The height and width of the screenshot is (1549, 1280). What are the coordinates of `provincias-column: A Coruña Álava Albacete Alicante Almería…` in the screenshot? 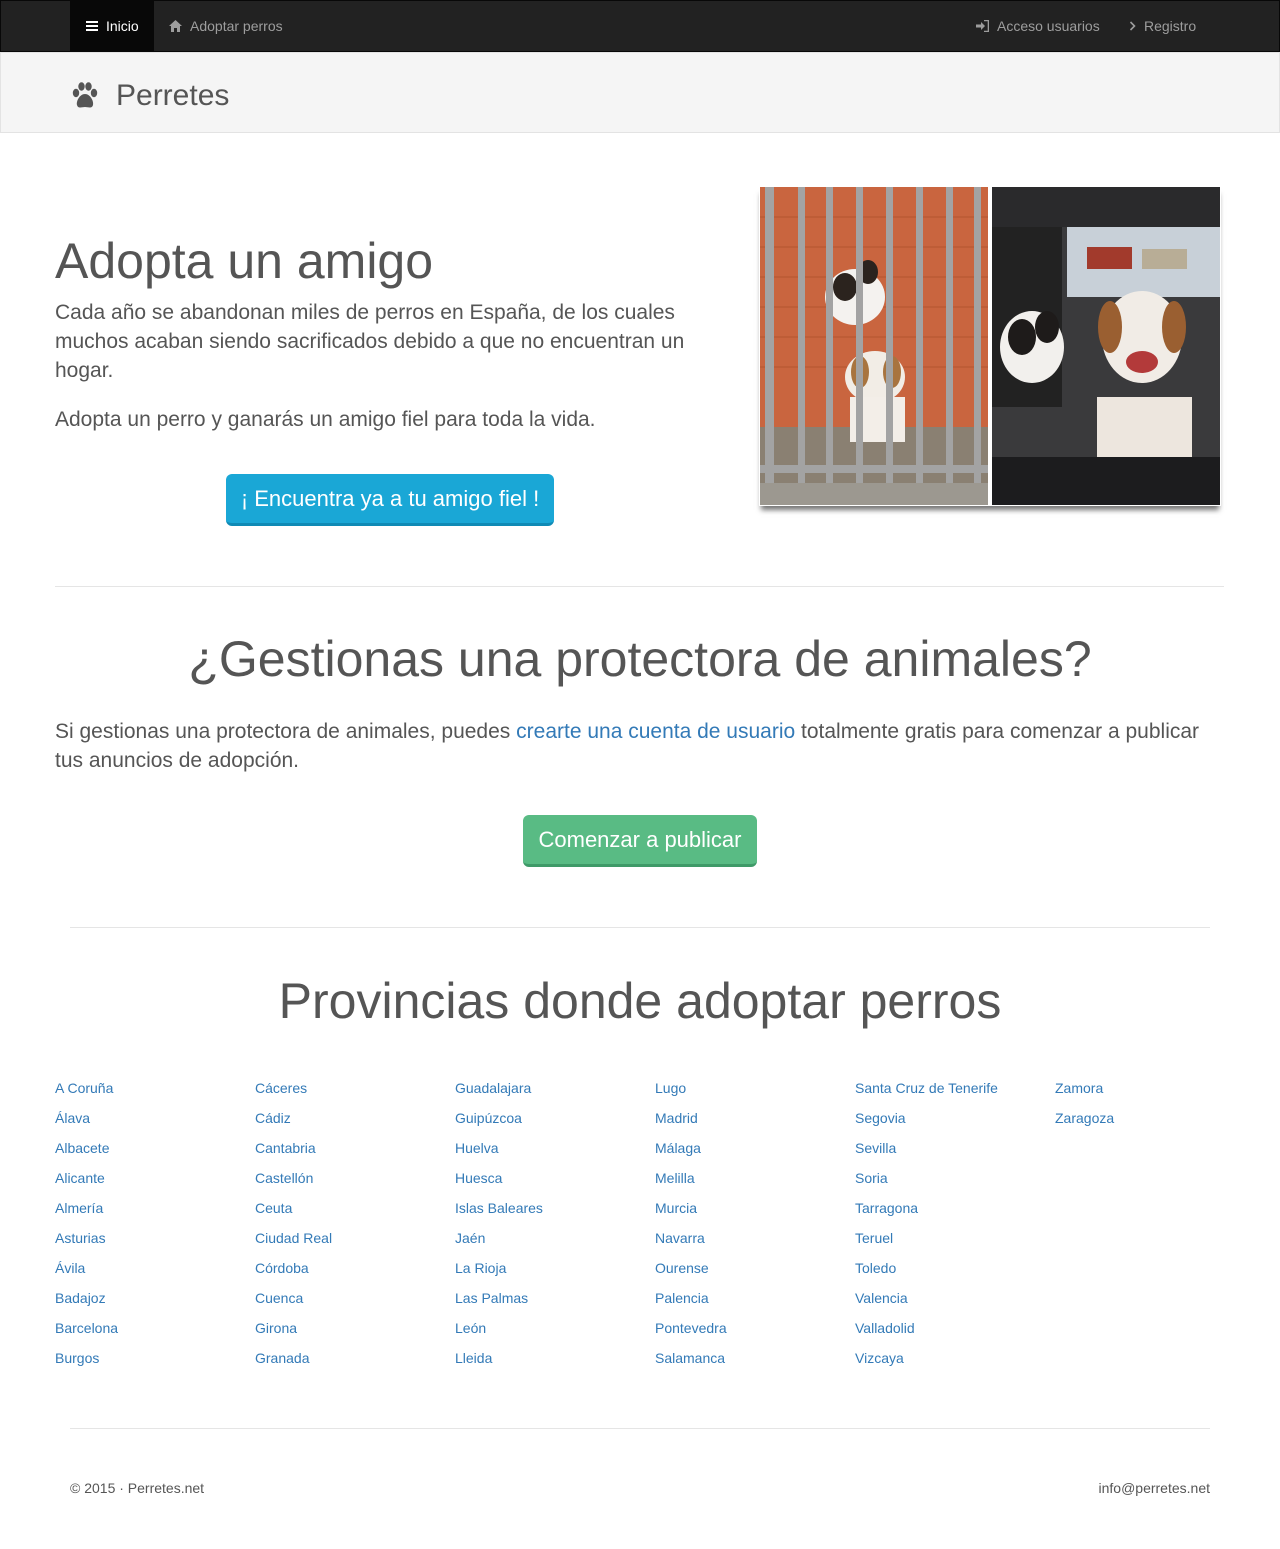 It's located at (155, 1227).